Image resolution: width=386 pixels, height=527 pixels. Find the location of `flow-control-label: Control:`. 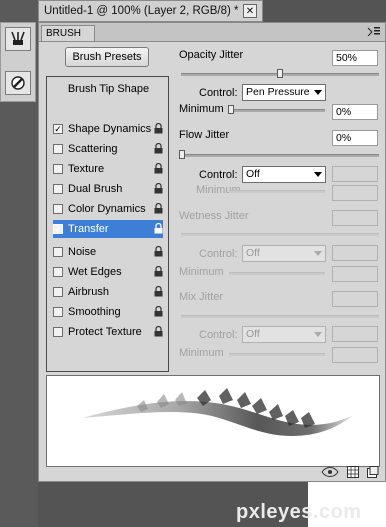

flow-control-label: Control: is located at coordinates (218, 175).